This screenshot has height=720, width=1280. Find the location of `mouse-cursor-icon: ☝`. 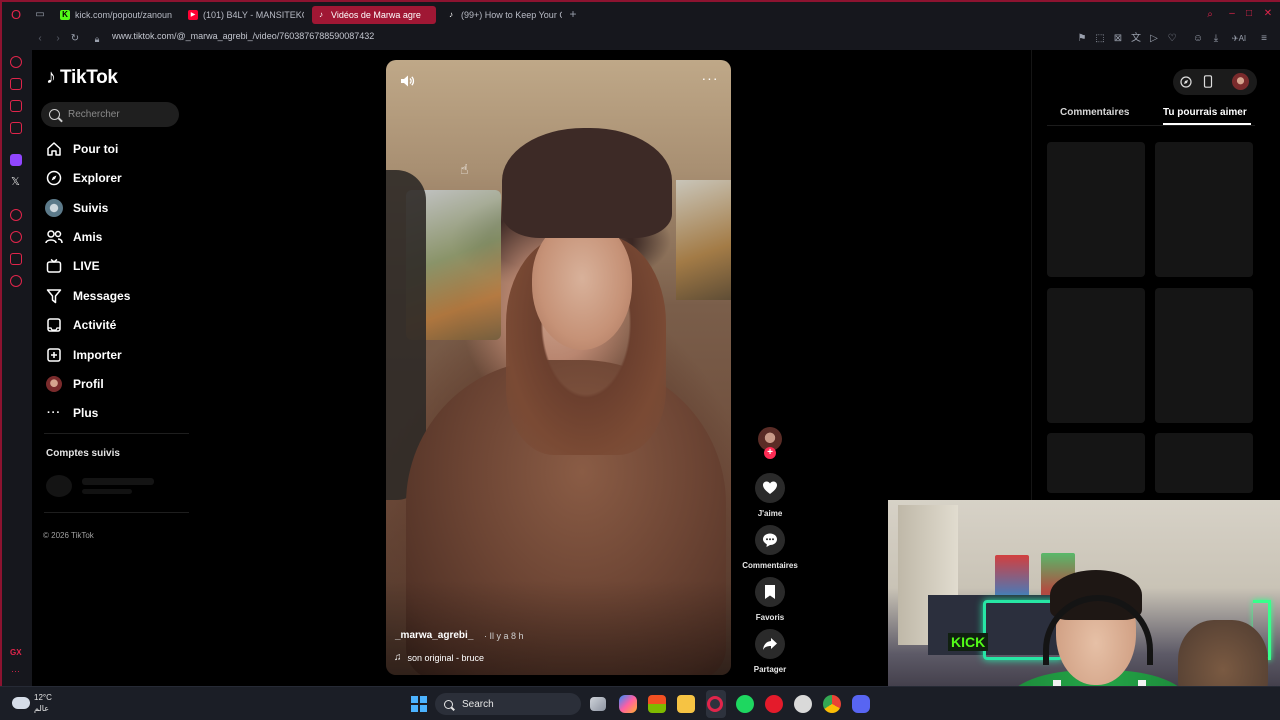

mouse-cursor-icon: ☝ is located at coordinates (464, 169).